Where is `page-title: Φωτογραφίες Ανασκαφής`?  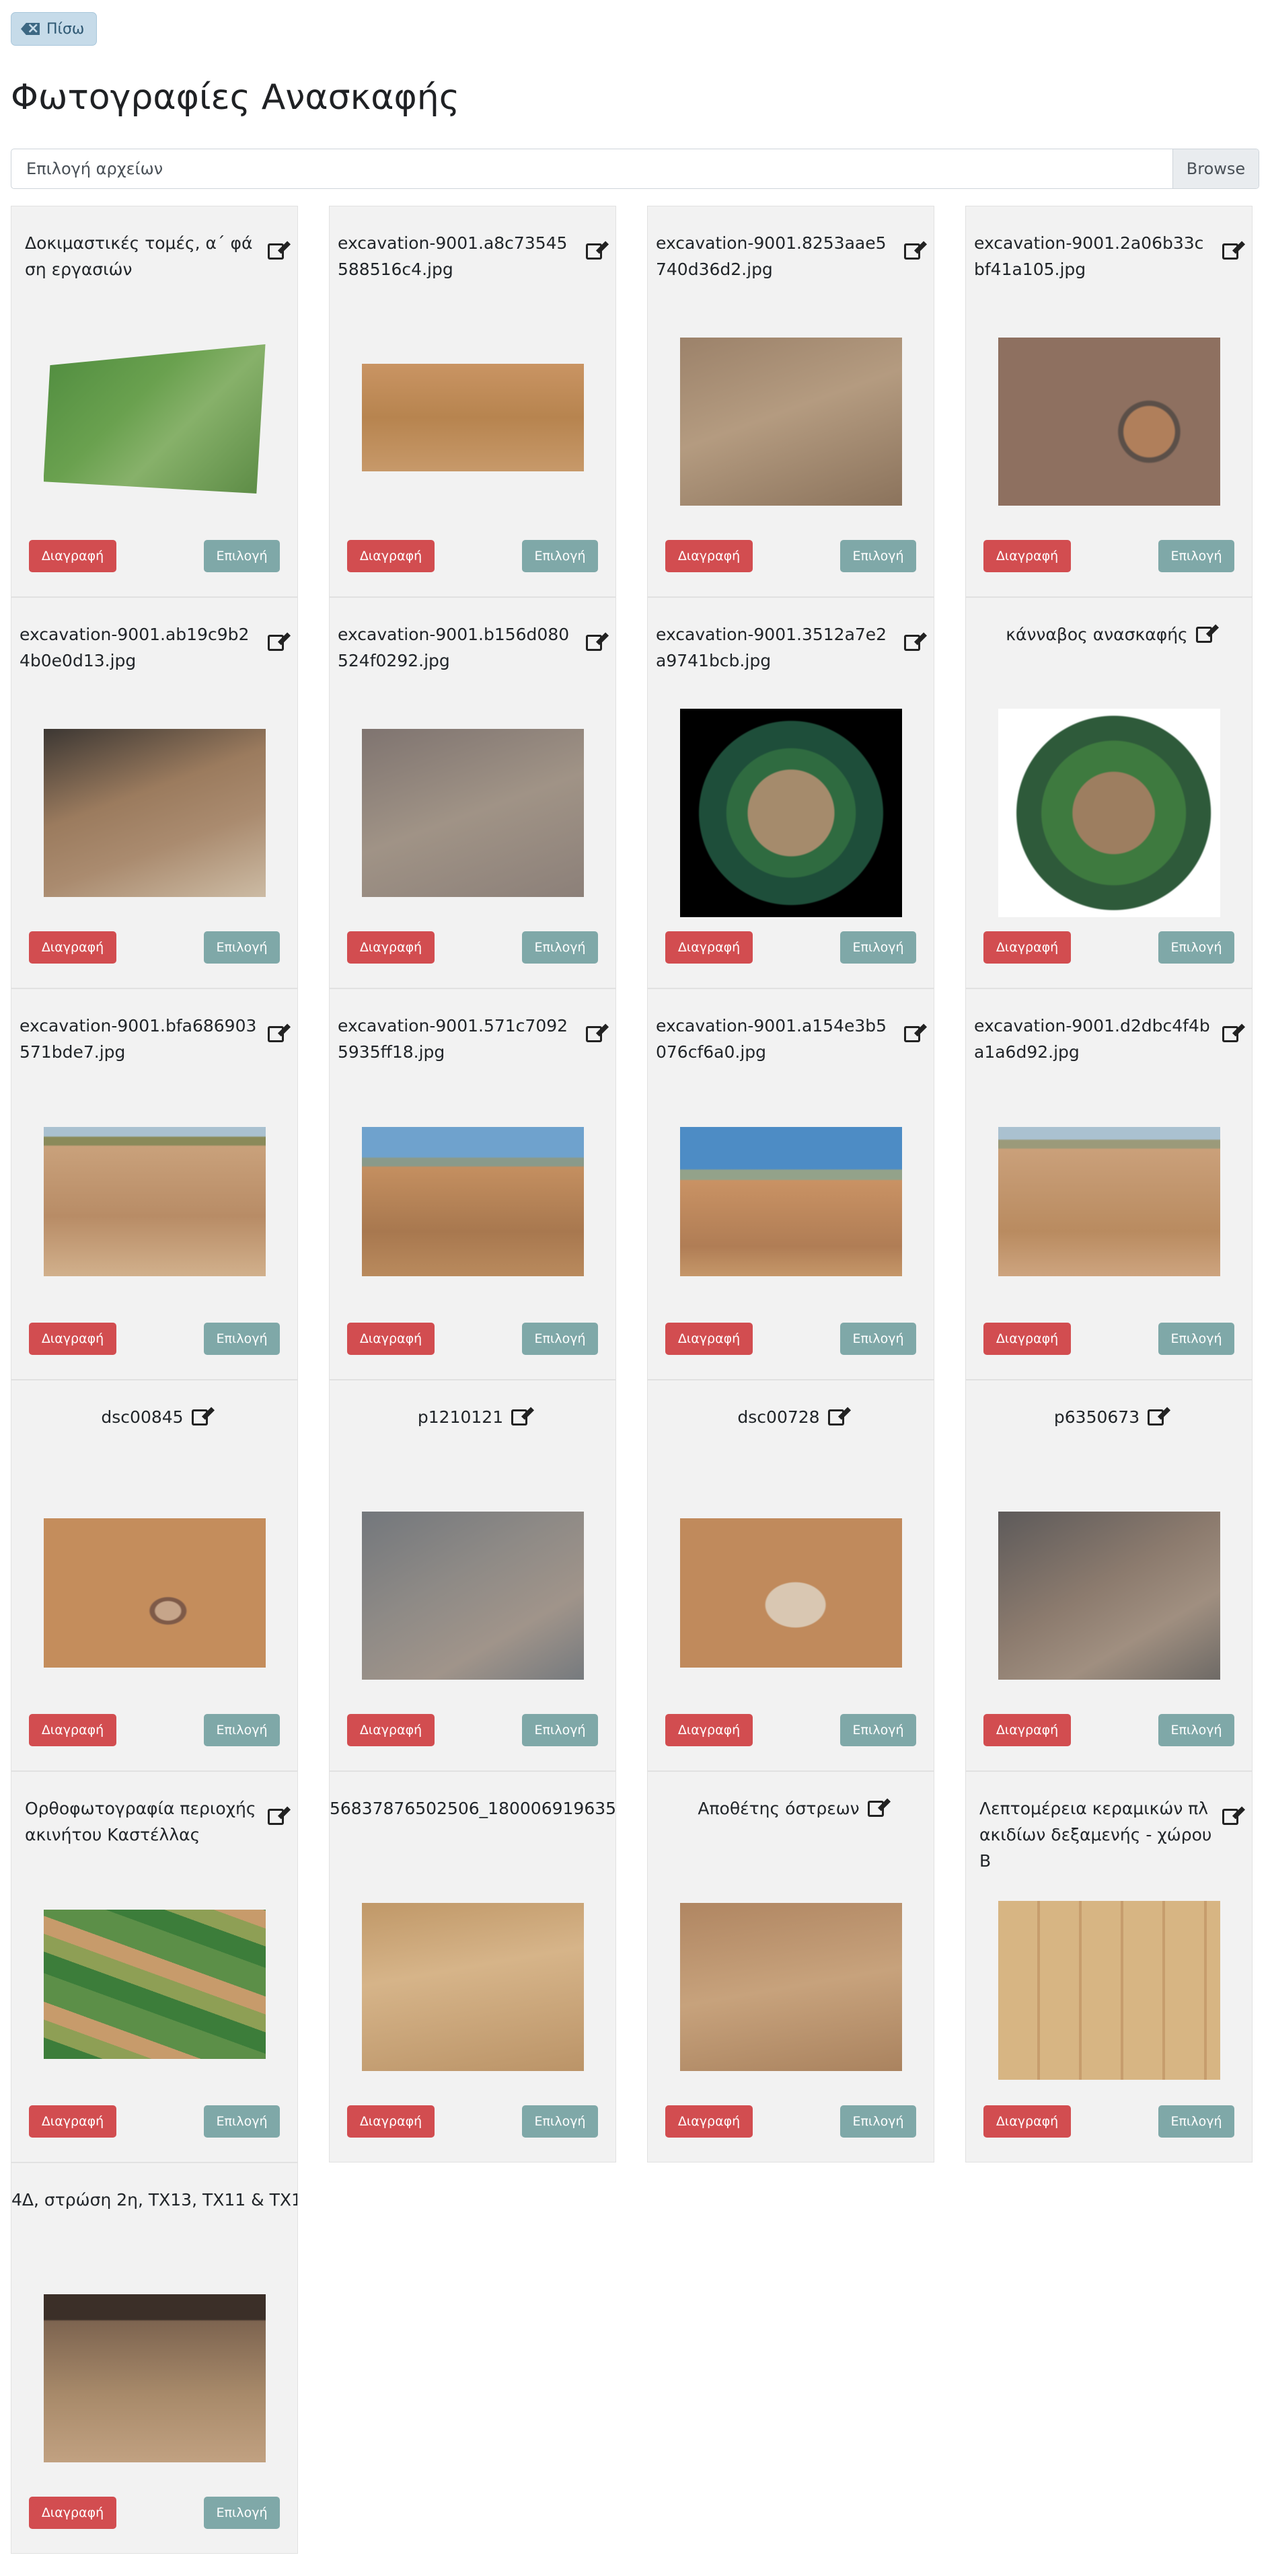 page-title: Φωτογραφίες Ανασκαφής is located at coordinates (236, 97).